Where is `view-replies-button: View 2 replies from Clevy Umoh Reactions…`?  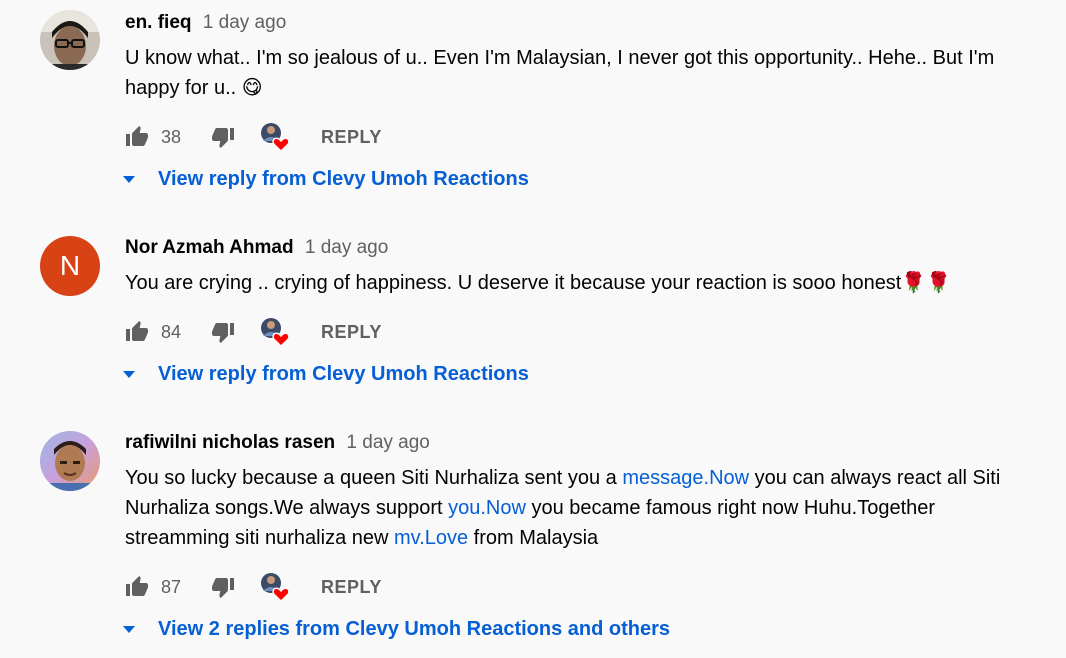
view-replies-button: View 2 replies from Clevy Umoh Reactions… is located at coordinates (396, 629).